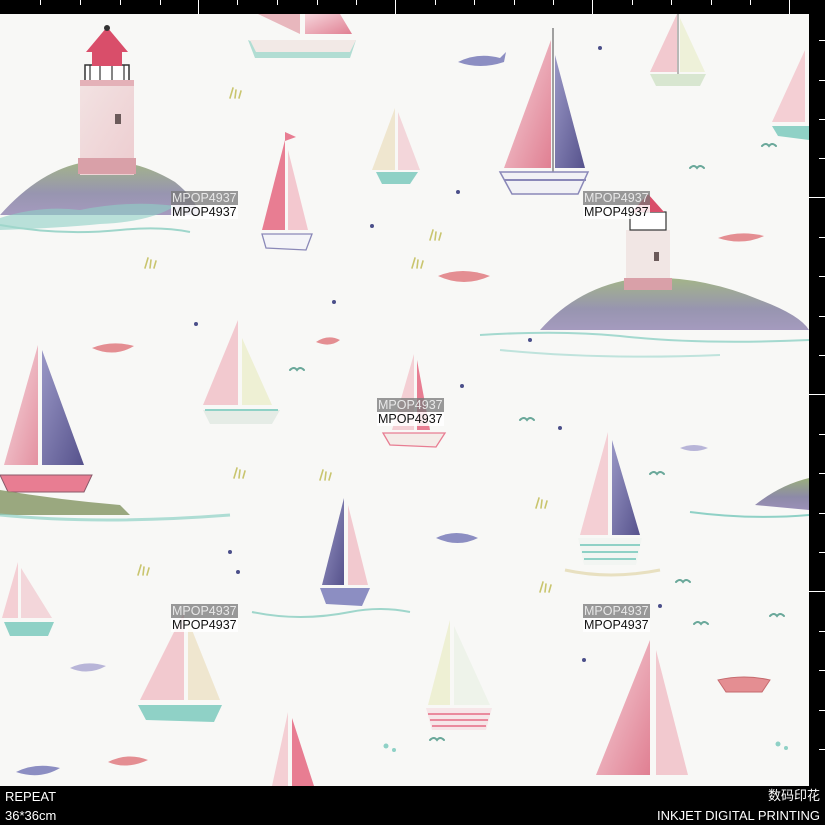  What do you see at coordinates (744, 684) in the screenshot?
I see `rowboat-icon` at bounding box center [744, 684].